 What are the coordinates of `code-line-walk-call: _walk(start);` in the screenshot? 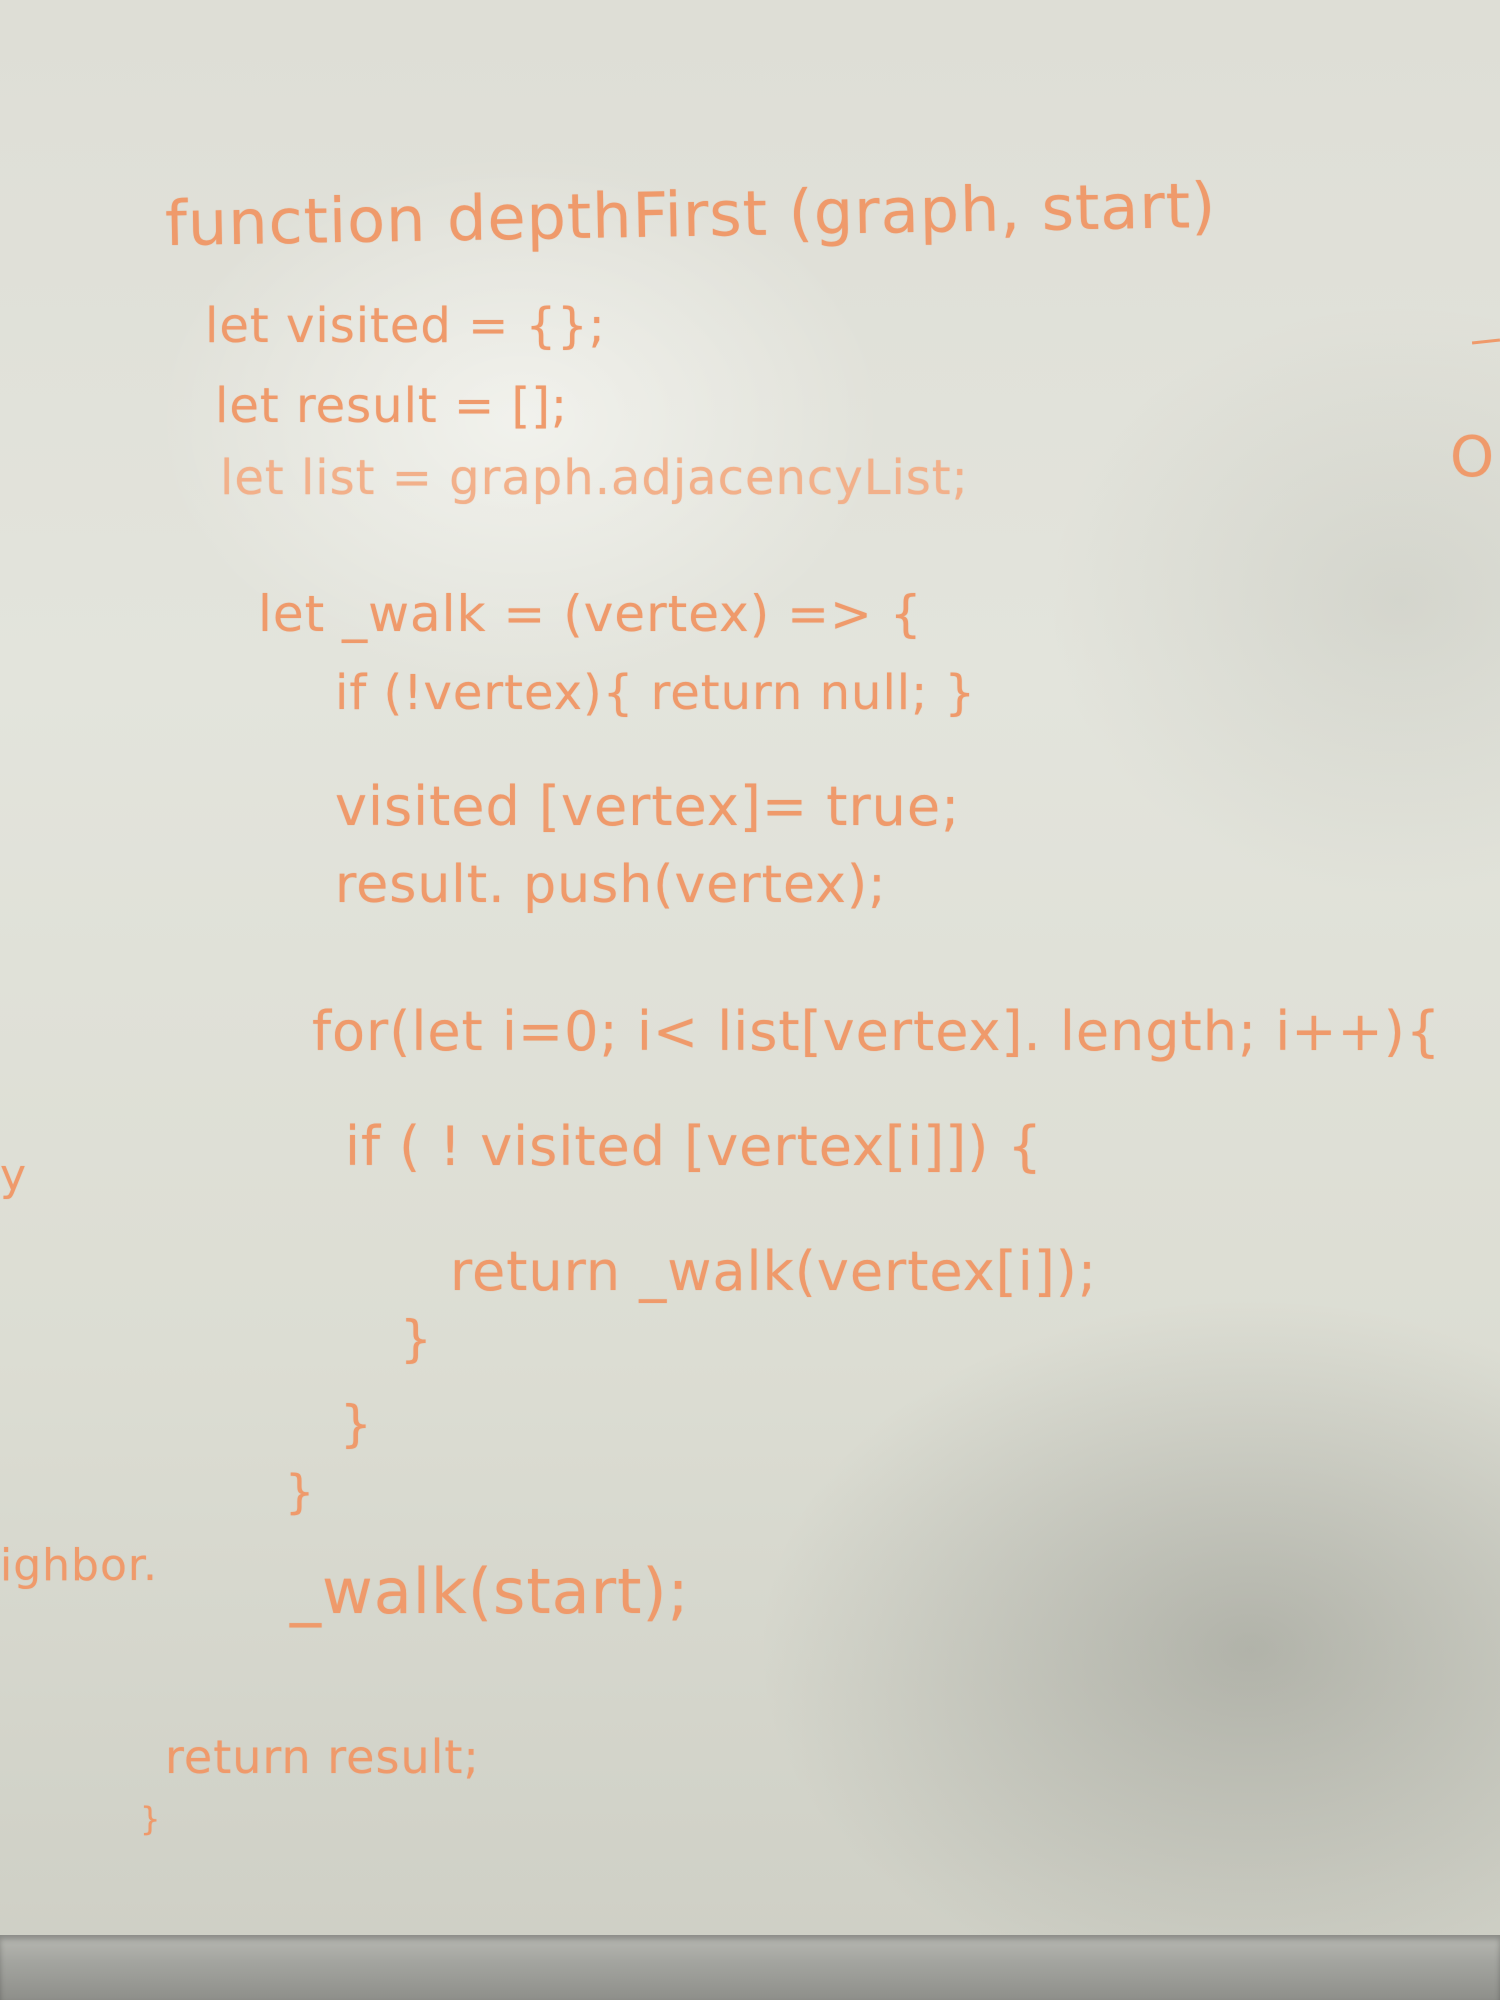 It's located at (490, 1591).